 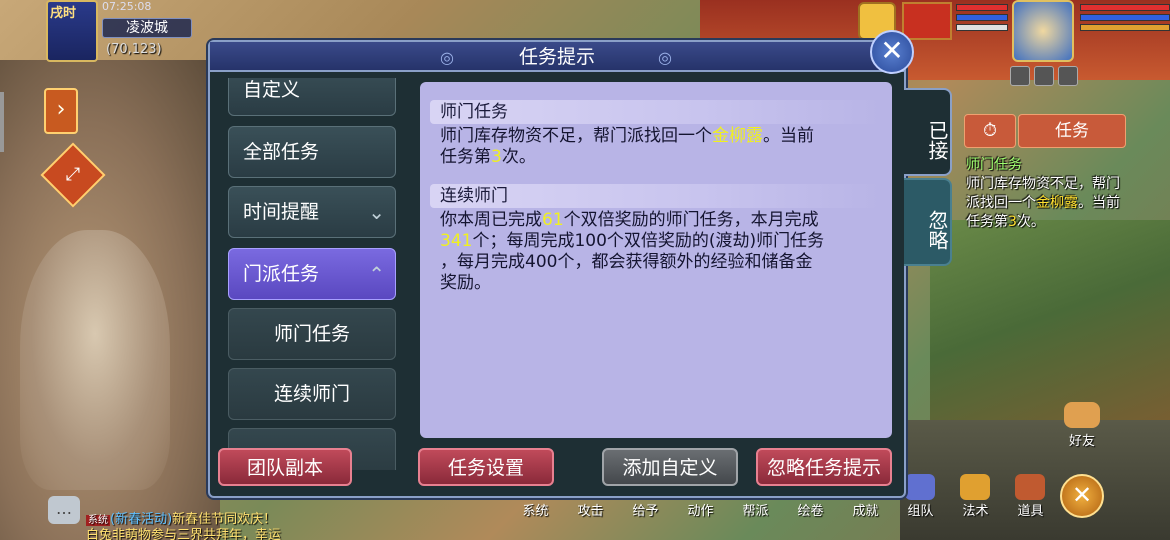 I want to click on menu-label: 系统, so click(x=535, y=511).